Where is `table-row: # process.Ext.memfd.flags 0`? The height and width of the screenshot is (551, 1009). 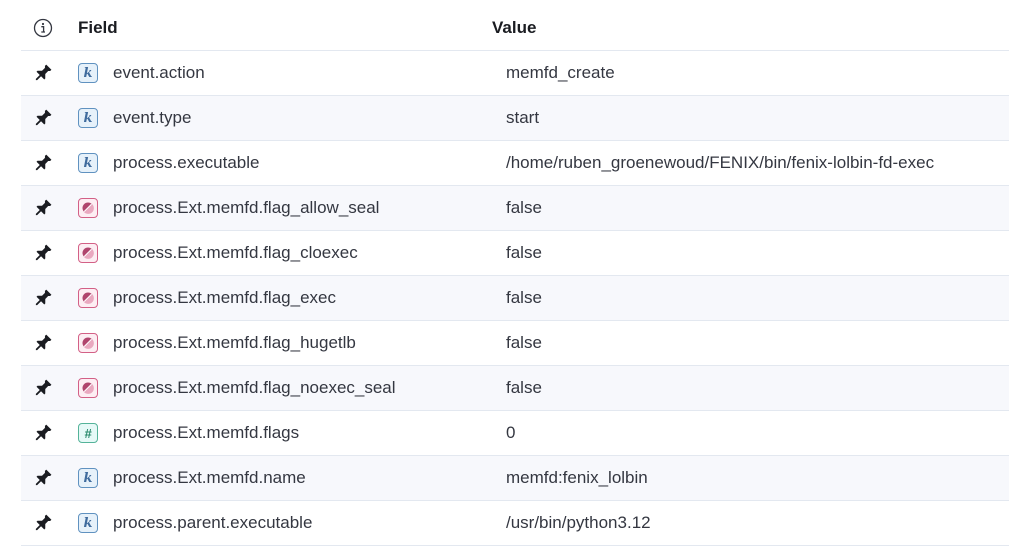 table-row: # process.Ext.memfd.flags 0 is located at coordinates (515, 433).